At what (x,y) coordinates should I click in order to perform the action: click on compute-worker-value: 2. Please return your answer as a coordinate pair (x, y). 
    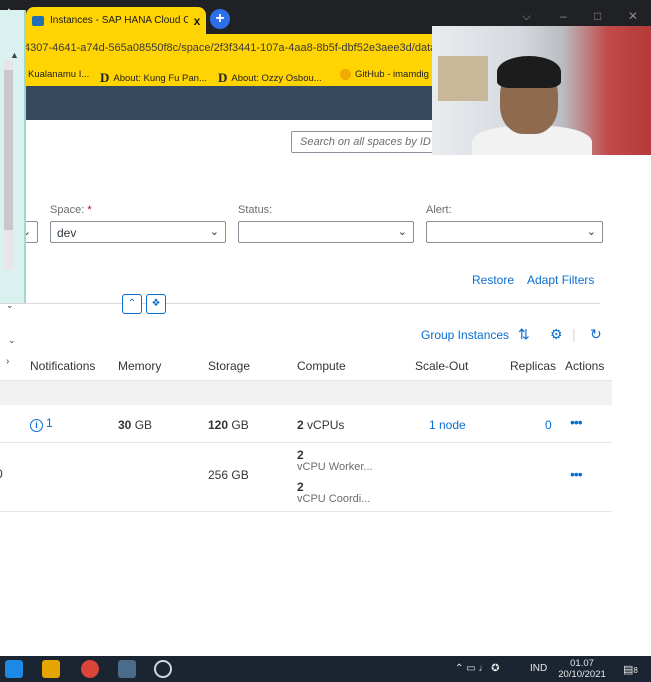
    Looking at the image, I should click on (300, 455).